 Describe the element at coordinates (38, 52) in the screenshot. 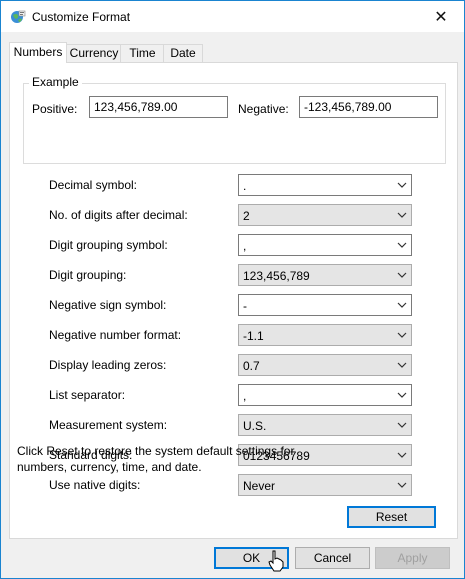

I see `tab-numbers: Numbers` at that location.